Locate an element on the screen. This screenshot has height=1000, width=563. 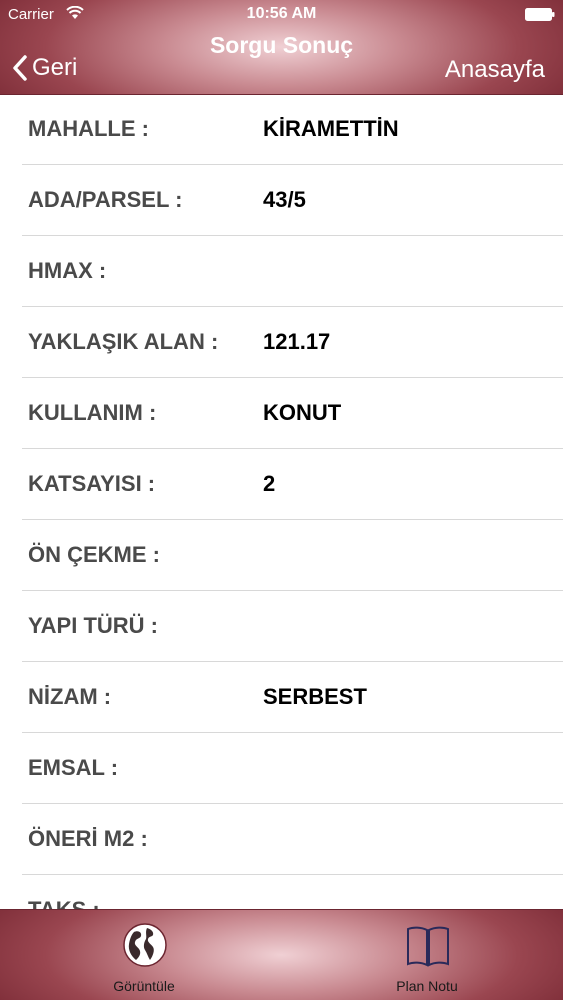
back-button: Geri is located at coordinates (44, 68).